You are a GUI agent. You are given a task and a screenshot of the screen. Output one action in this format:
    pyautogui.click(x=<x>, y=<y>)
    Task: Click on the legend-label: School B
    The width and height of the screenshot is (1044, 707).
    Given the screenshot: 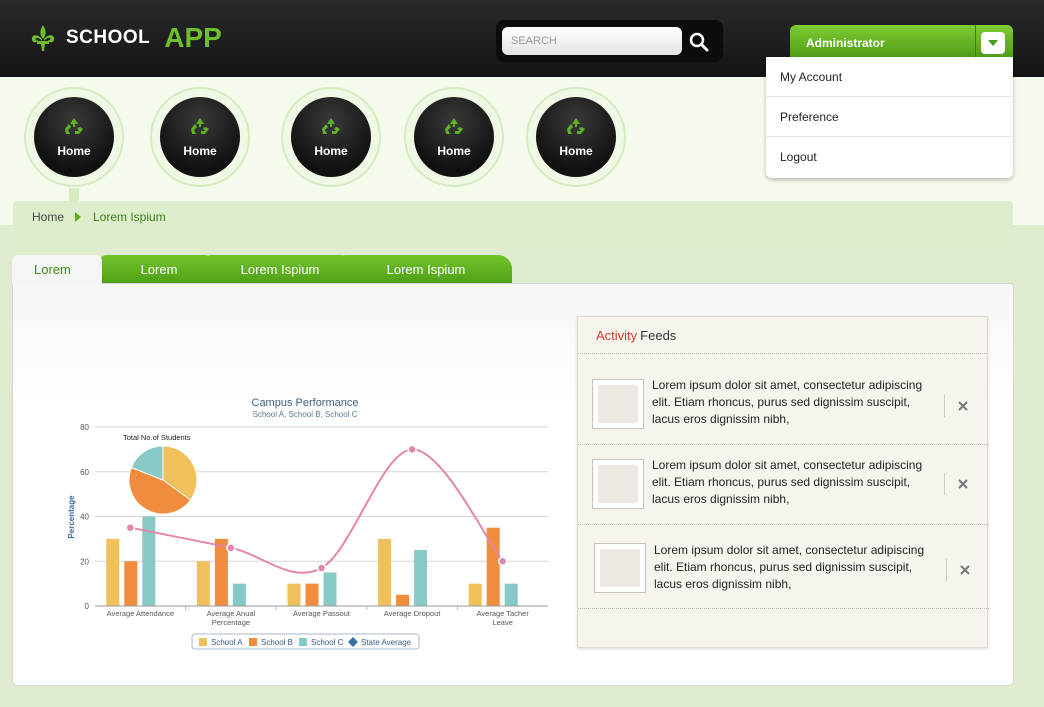 What is the action you would take?
    pyautogui.click(x=277, y=642)
    